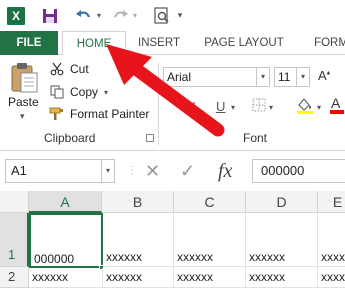 Image resolution: width=345 pixels, height=288 pixels. Describe the element at coordinates (107, 171) in the screenshot. I see `name-box-dropdown-icon: ▾` at that location.